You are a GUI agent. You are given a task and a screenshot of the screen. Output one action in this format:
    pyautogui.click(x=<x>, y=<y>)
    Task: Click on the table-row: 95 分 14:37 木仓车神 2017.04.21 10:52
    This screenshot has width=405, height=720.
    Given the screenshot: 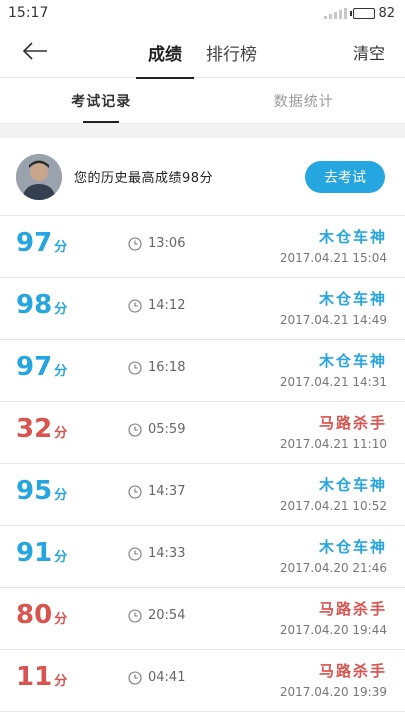 What is the action you would take?
    pyautogui.click(x=202, y=495)
    